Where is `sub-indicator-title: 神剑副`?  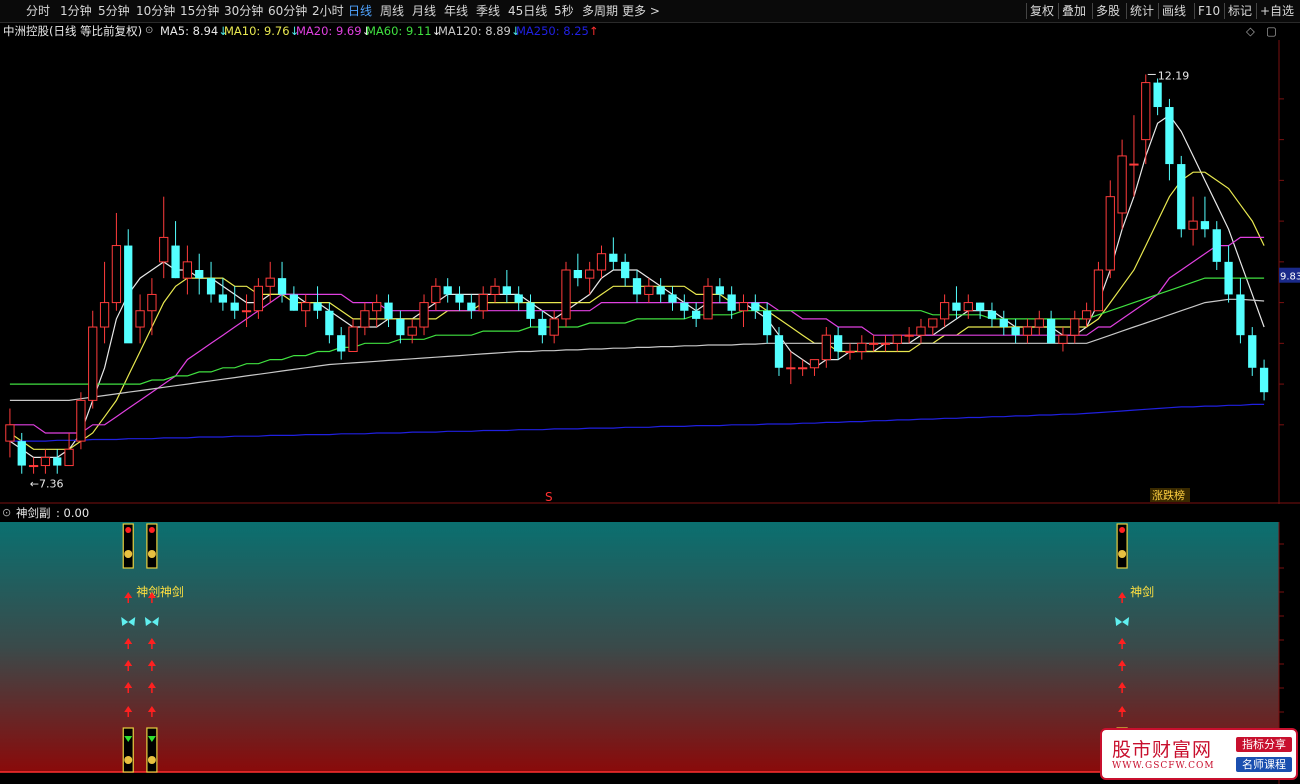 sub-indicator-title: 神剑副 is located at coordinates (33, 513).